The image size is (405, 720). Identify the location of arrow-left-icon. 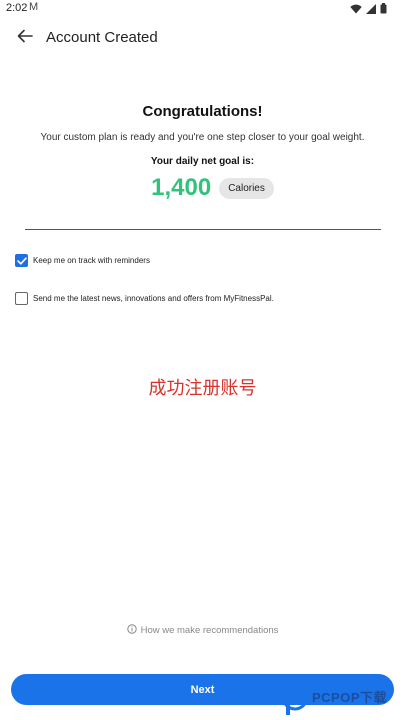
(25, 38).